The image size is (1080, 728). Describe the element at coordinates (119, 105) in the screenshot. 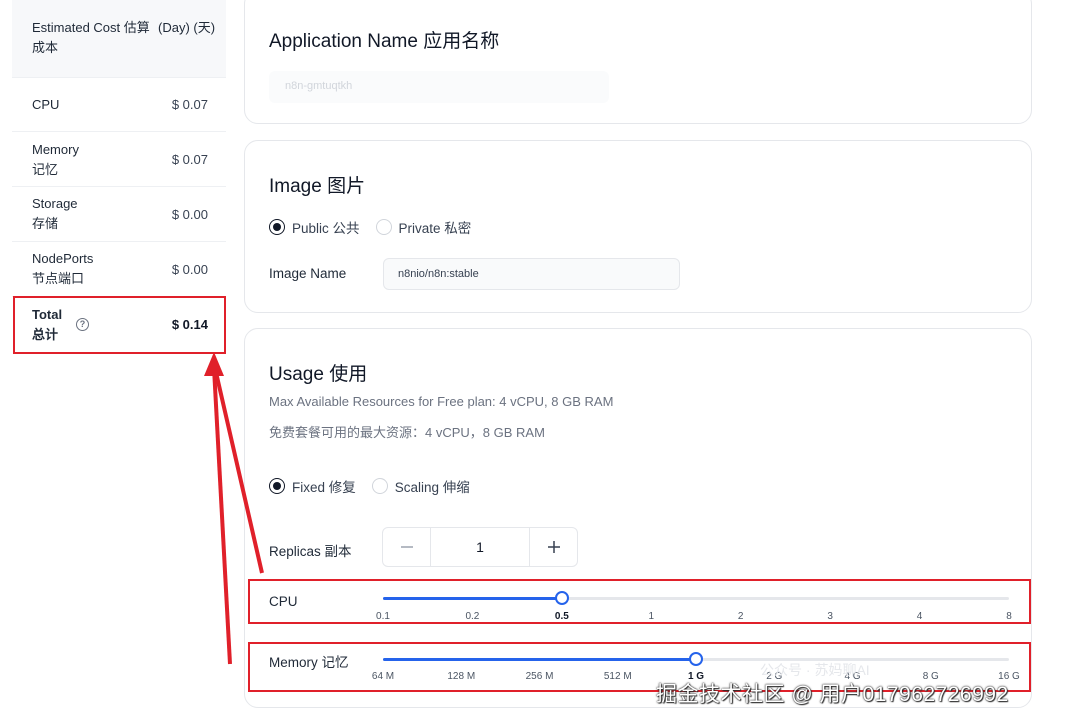

I see `cost-row-cpu: CPU $ 0.07` at that location.